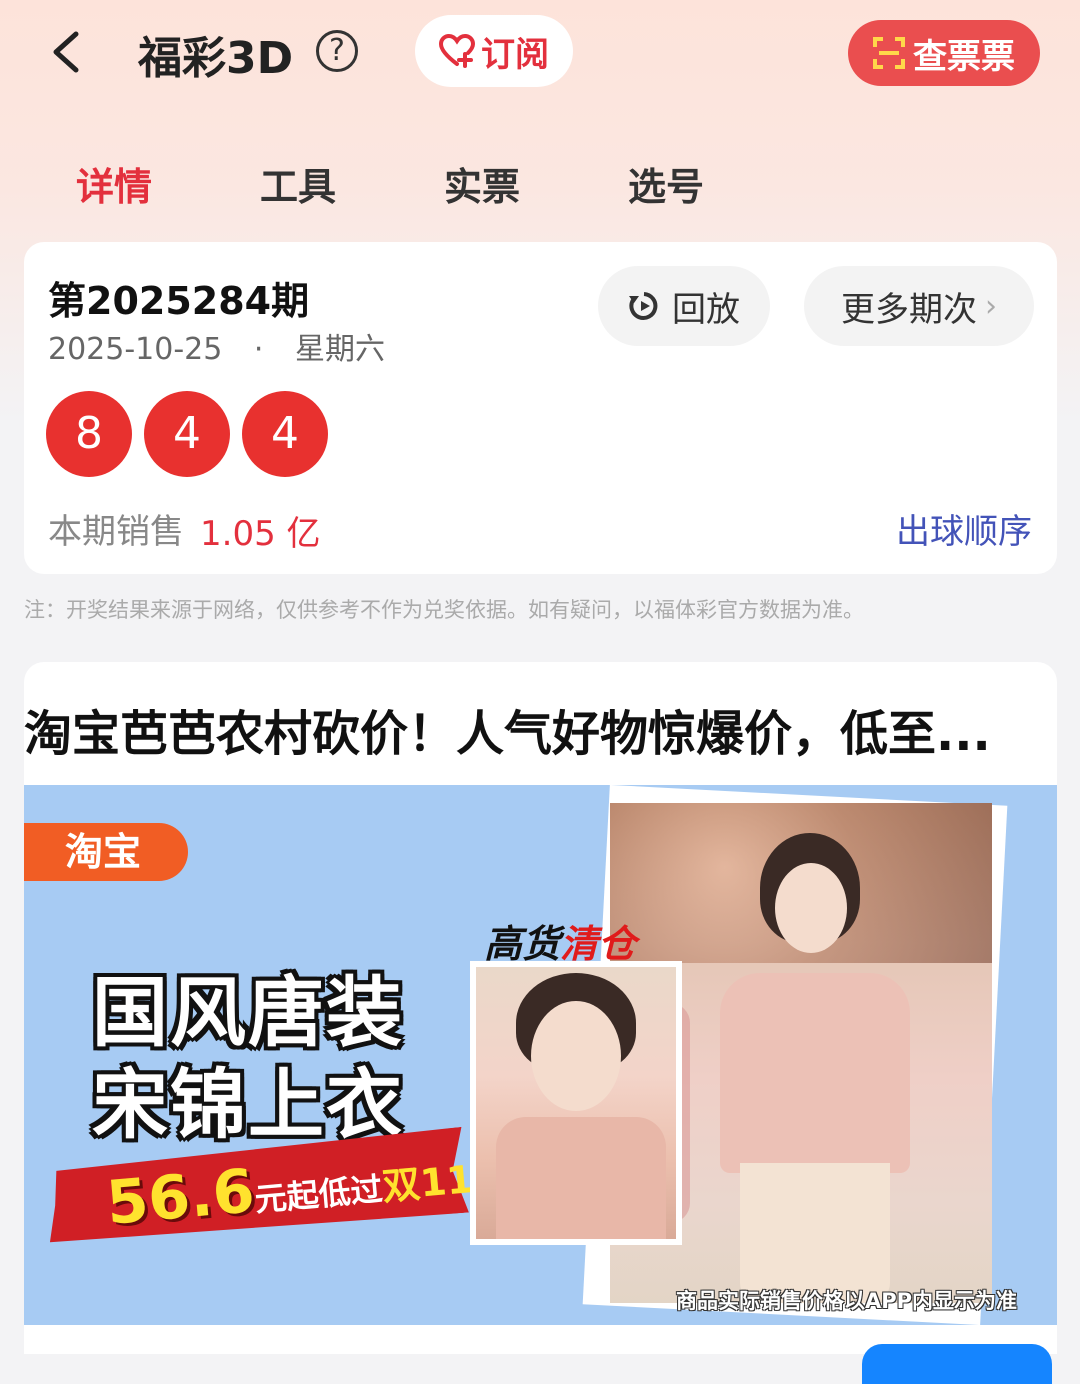 The width and height of the screenshot is (1080, 1384). What do you see at coordinates (889, 53) in the screenshot?
I see `scan-icon` at bounding box center [889, 53].